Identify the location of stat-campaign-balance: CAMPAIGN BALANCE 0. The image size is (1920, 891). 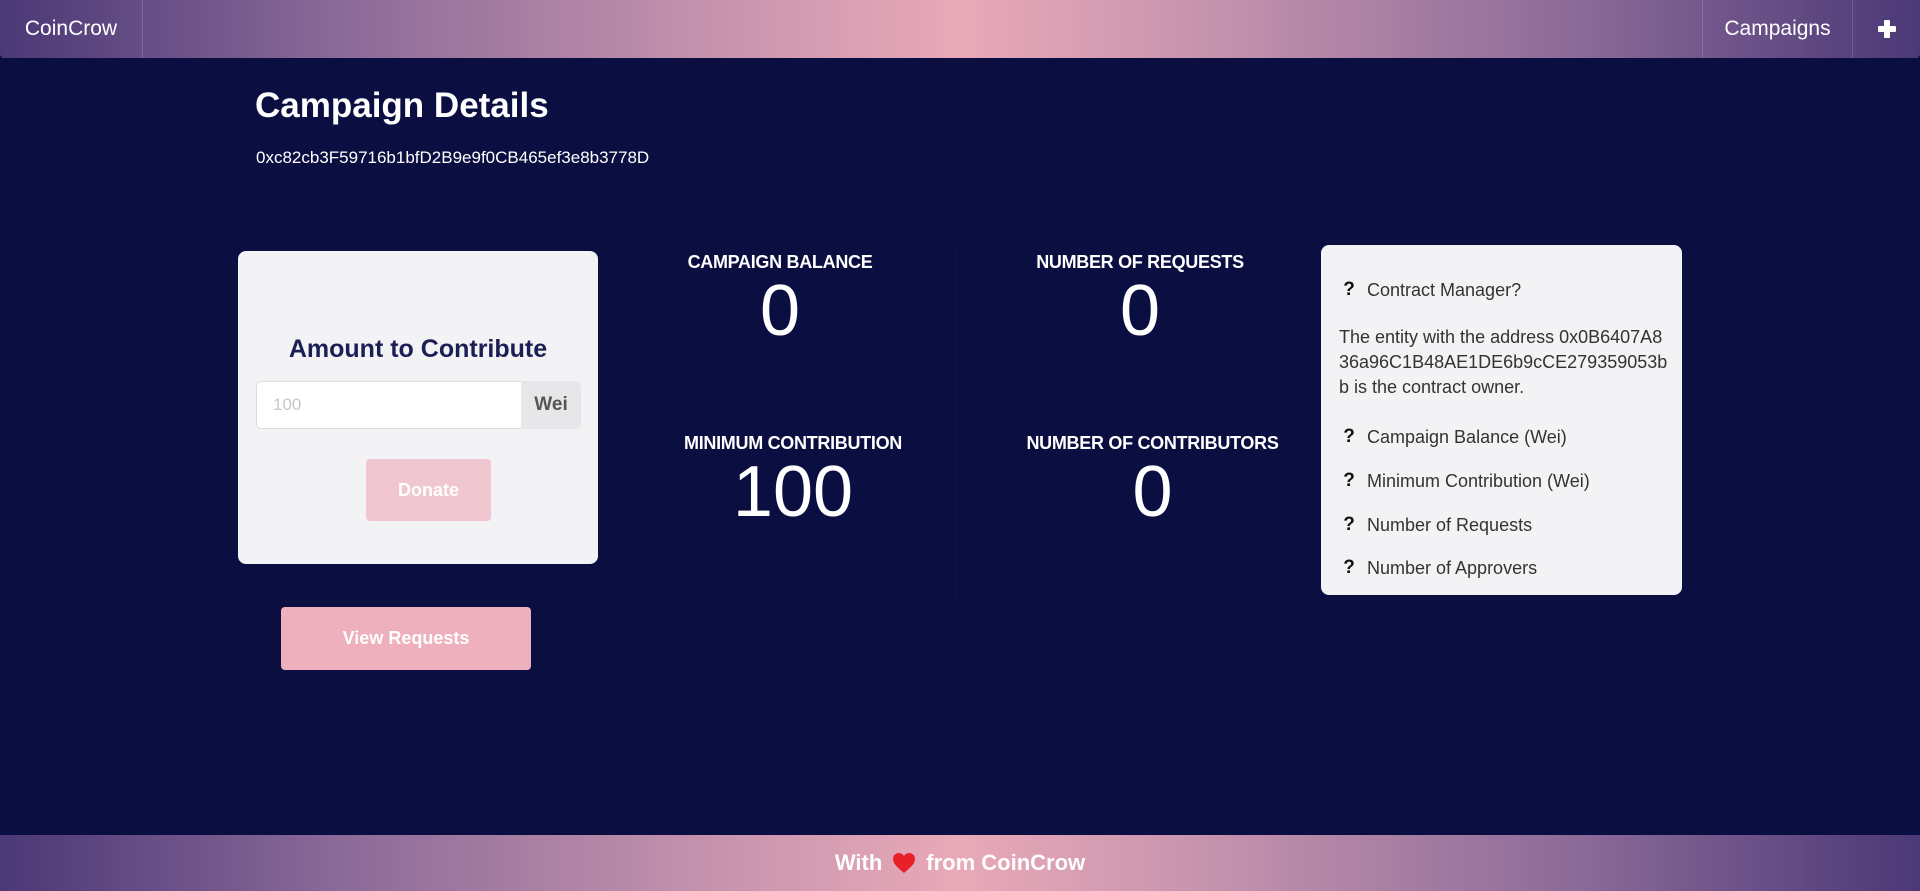
(780, 299).